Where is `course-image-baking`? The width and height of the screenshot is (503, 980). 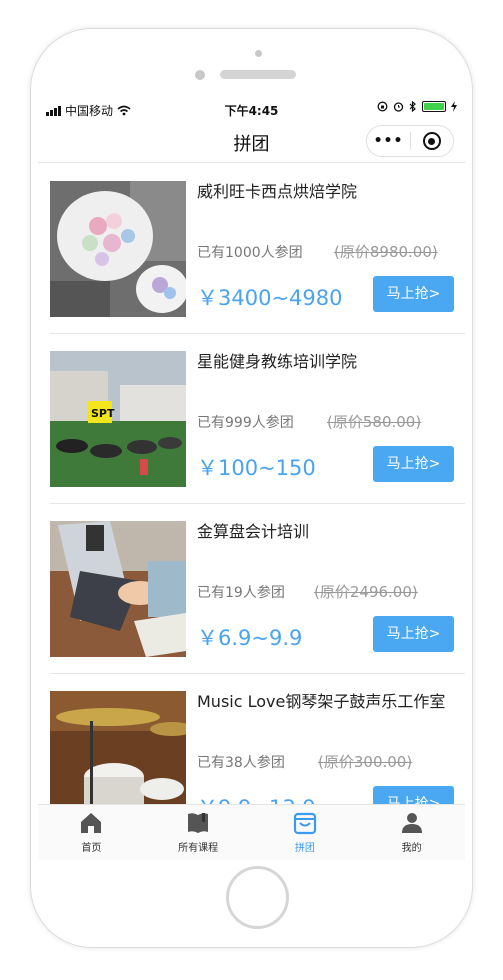 course-image-baking is located at coordinates (118, 249).